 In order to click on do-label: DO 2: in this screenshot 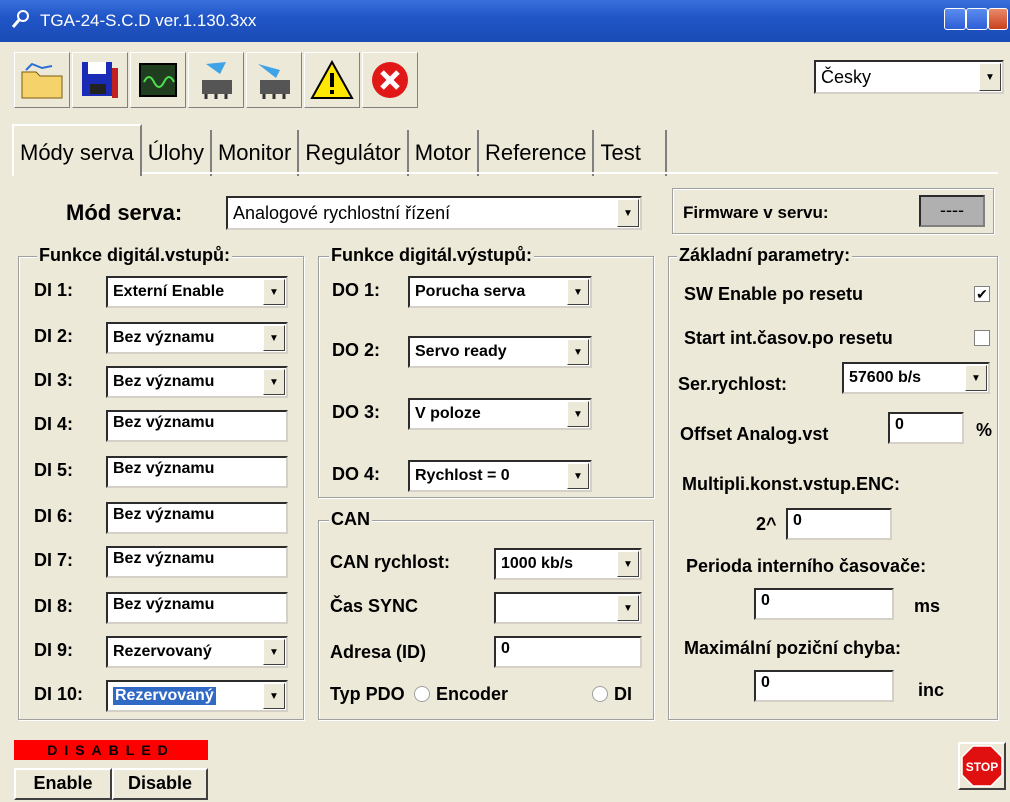, I will do `click(356, 350)`.